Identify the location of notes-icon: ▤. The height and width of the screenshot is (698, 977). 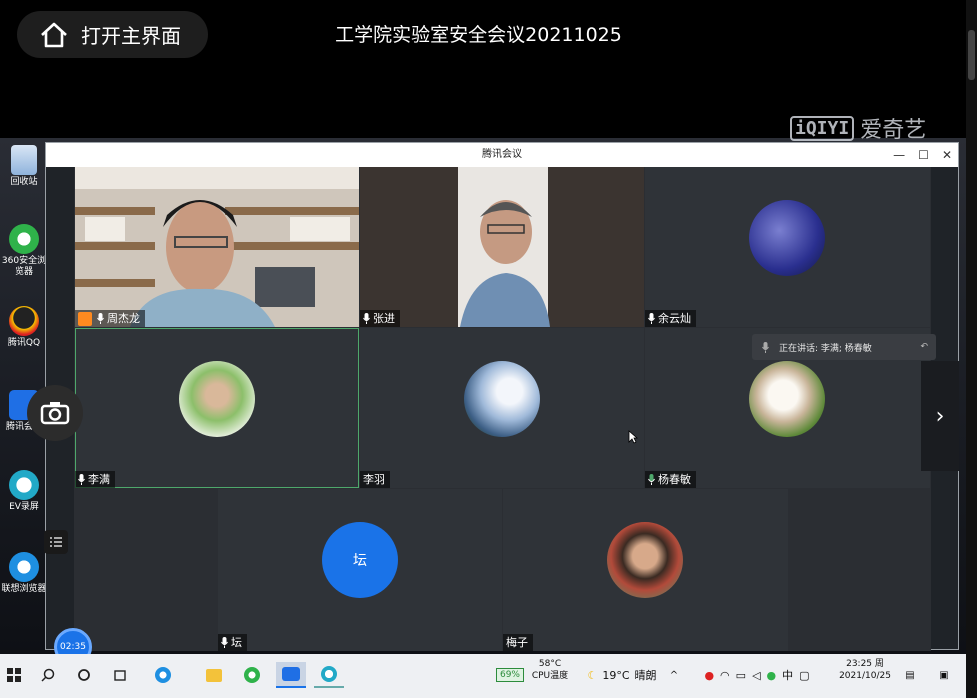
(910, 675).